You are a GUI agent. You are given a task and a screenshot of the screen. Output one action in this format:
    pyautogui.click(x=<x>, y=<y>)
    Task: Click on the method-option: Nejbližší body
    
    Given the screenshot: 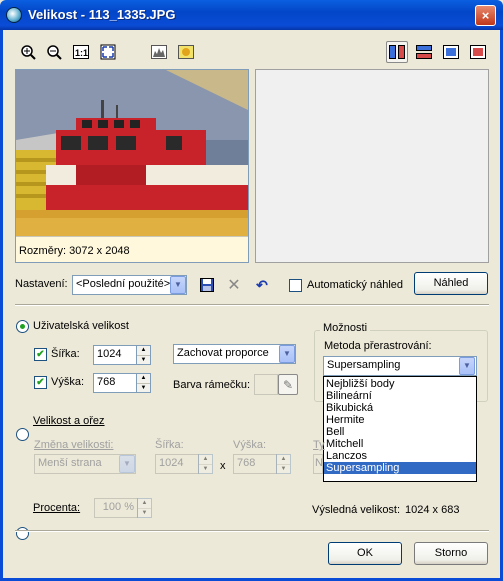 What is the action you would take?
    pyautogui.click(x=400, y=384)
    